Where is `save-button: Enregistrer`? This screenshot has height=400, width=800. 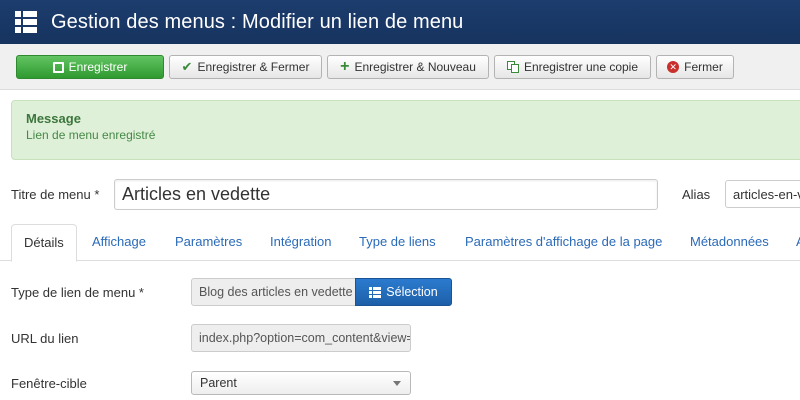 save-button: Enregistrer is located at coordinates (90, 67).